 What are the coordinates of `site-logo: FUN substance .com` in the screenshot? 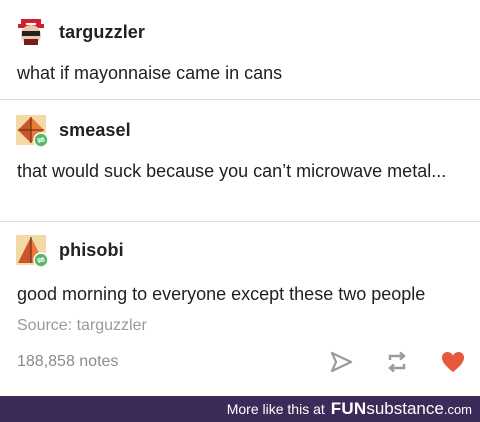 It's located at (401, 409).